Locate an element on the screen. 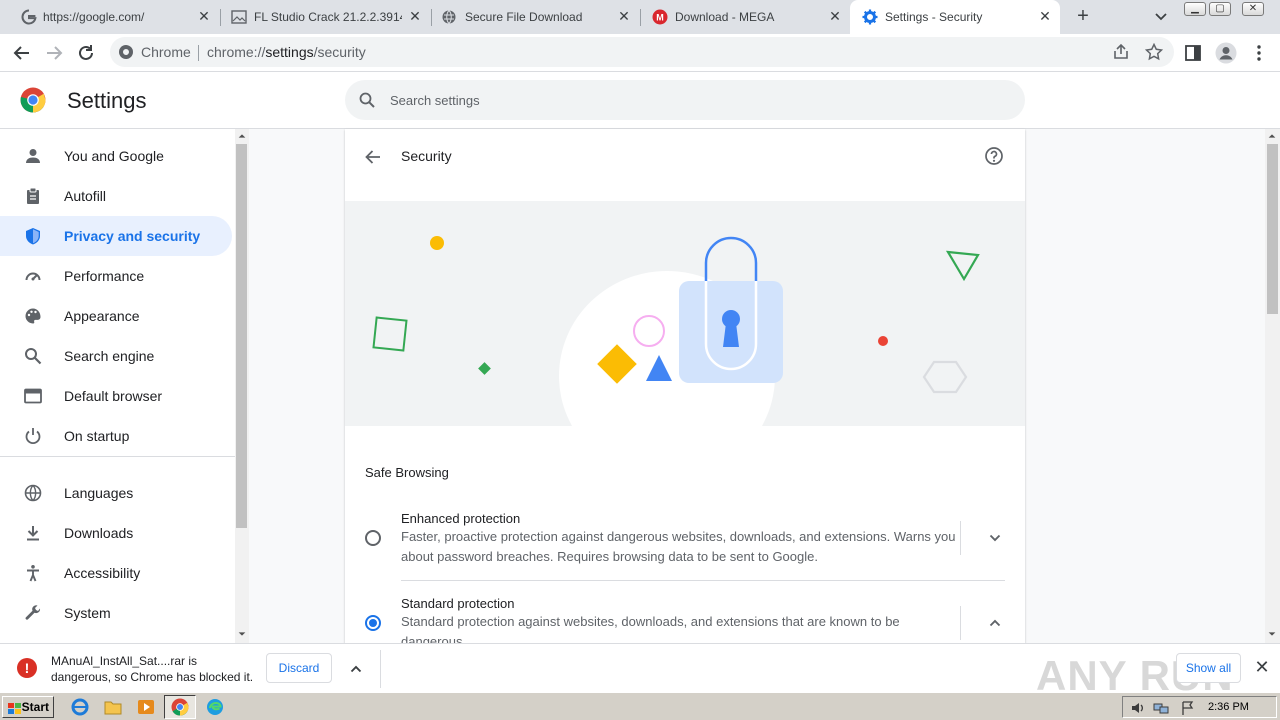  edge-icon is located at coordinates (215, 707).